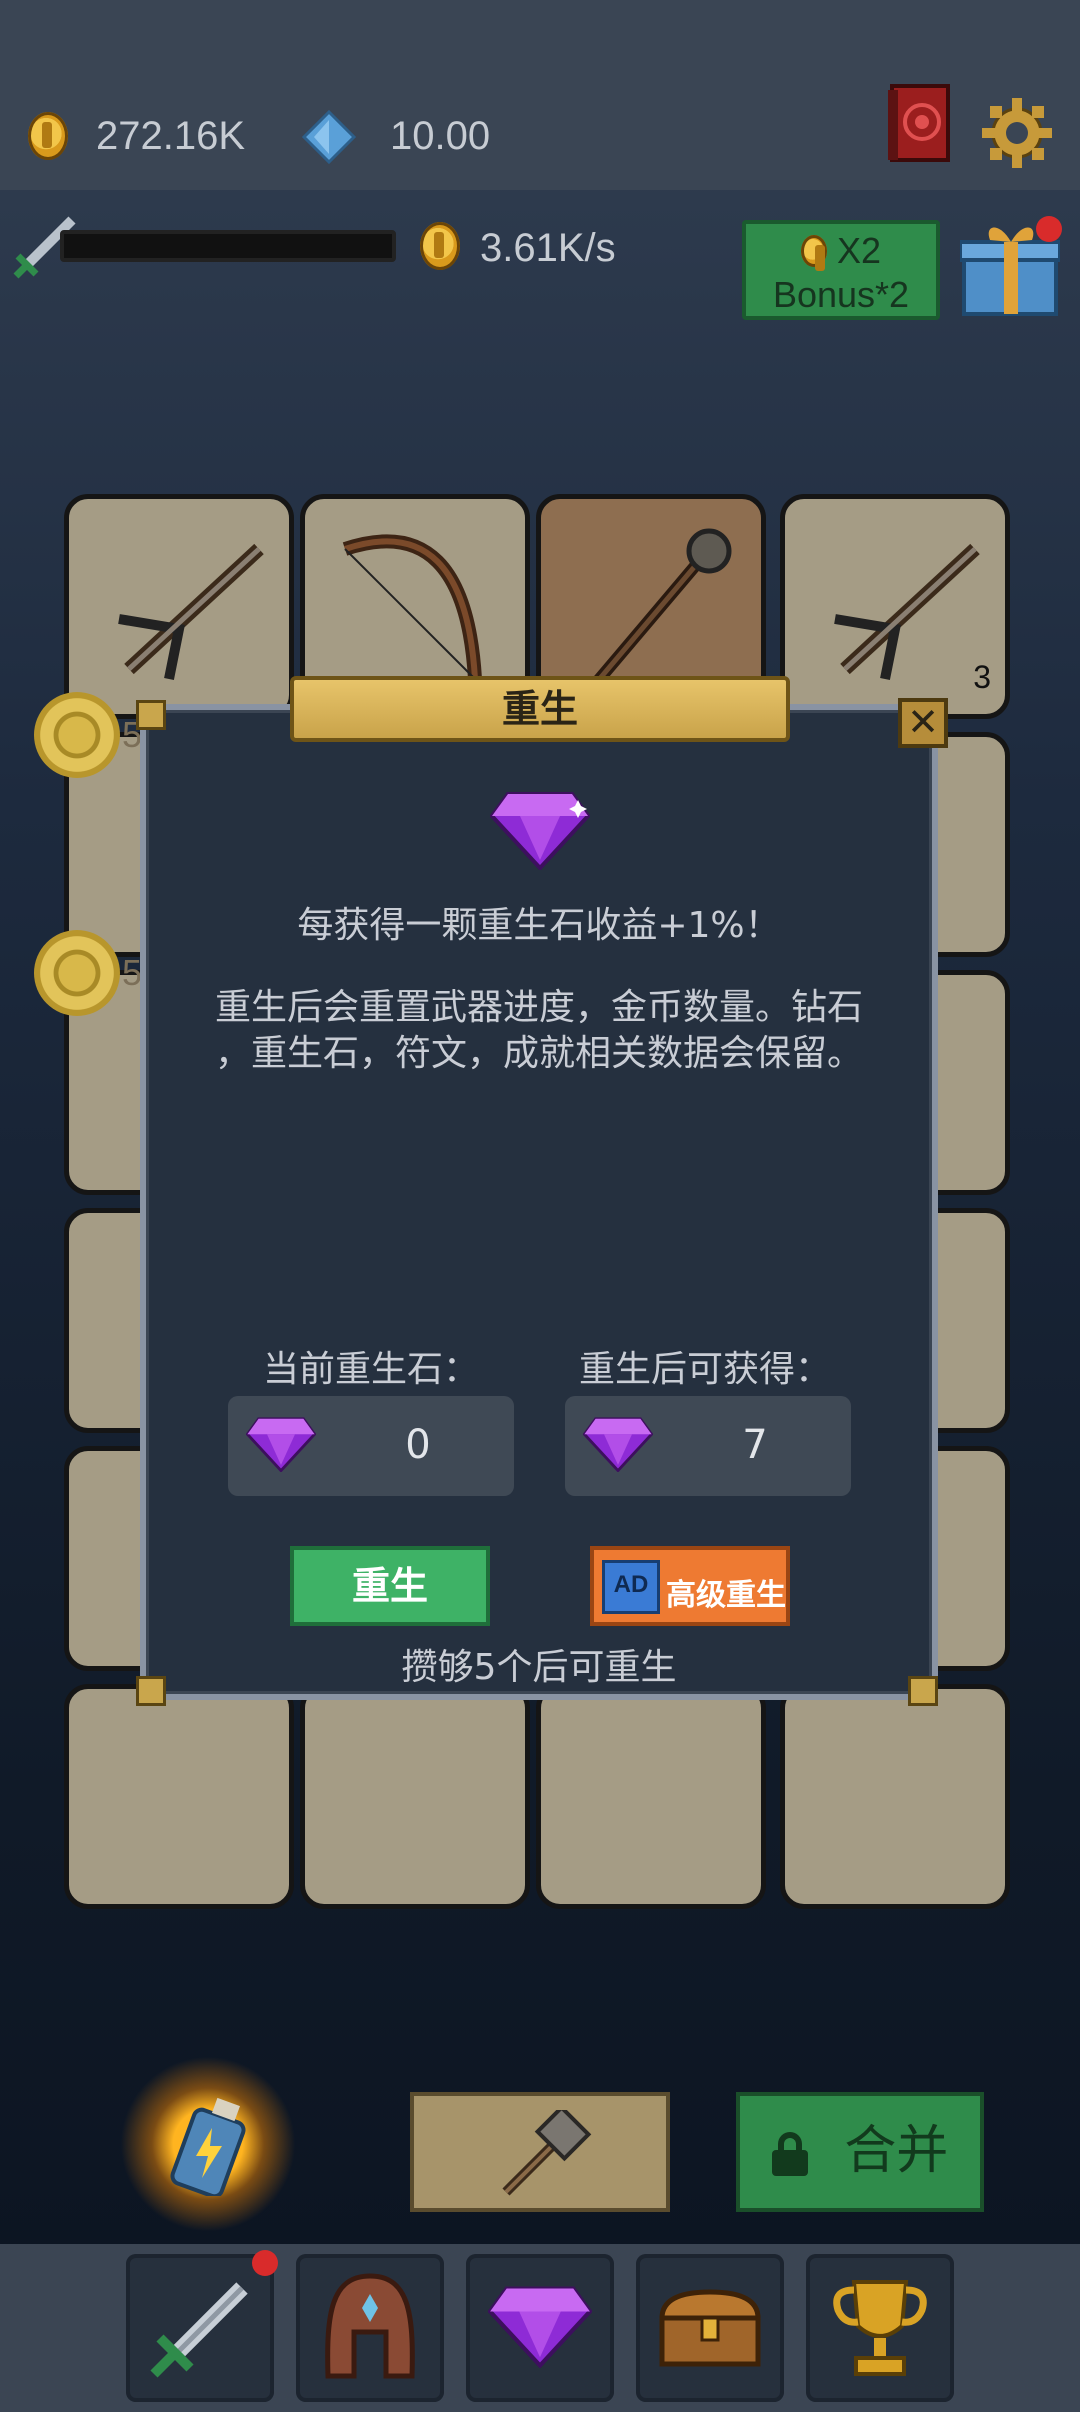 Image resolution: width=1080 pixels, height=2412 pixels. What do you see at coordinates (151, 715) in the screenshot?
I see `dialog-corner` at bounding box center [151, 715].